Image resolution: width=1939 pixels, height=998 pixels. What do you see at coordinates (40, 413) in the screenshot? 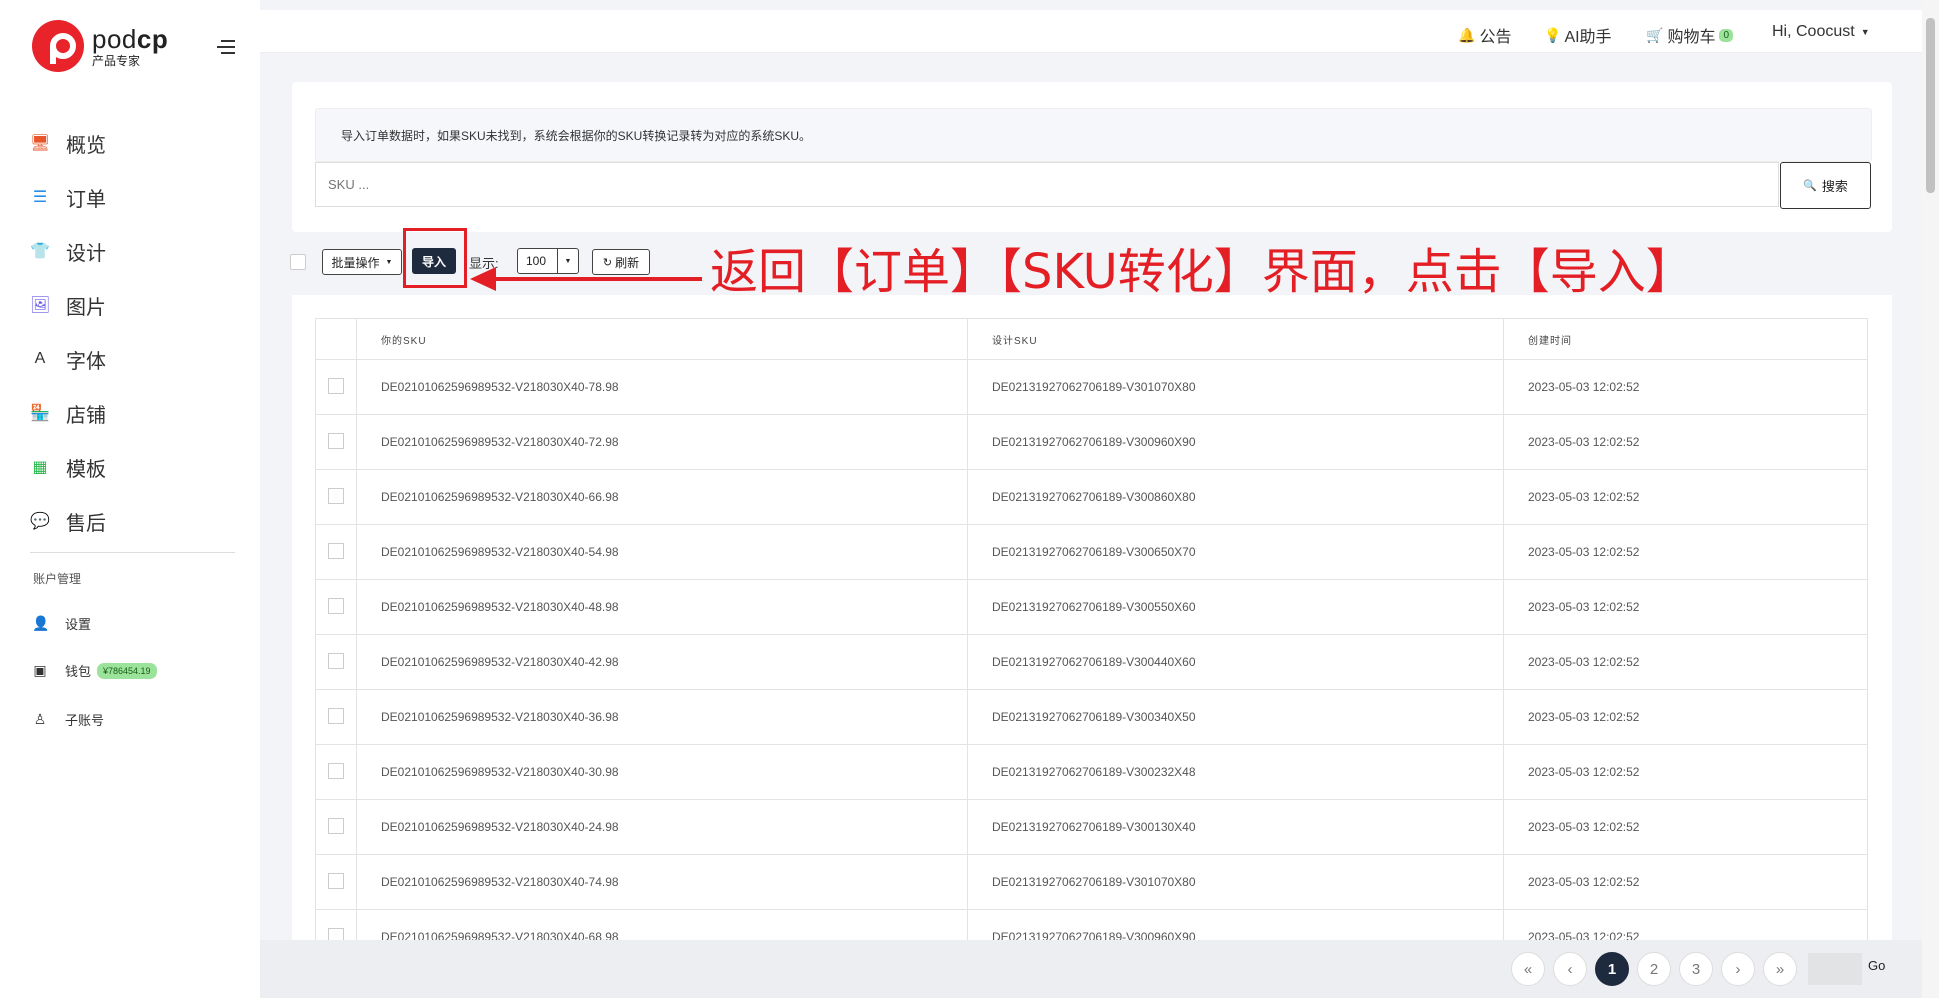
I see `store-icon: 🏪` at bounding box center [40, 413].